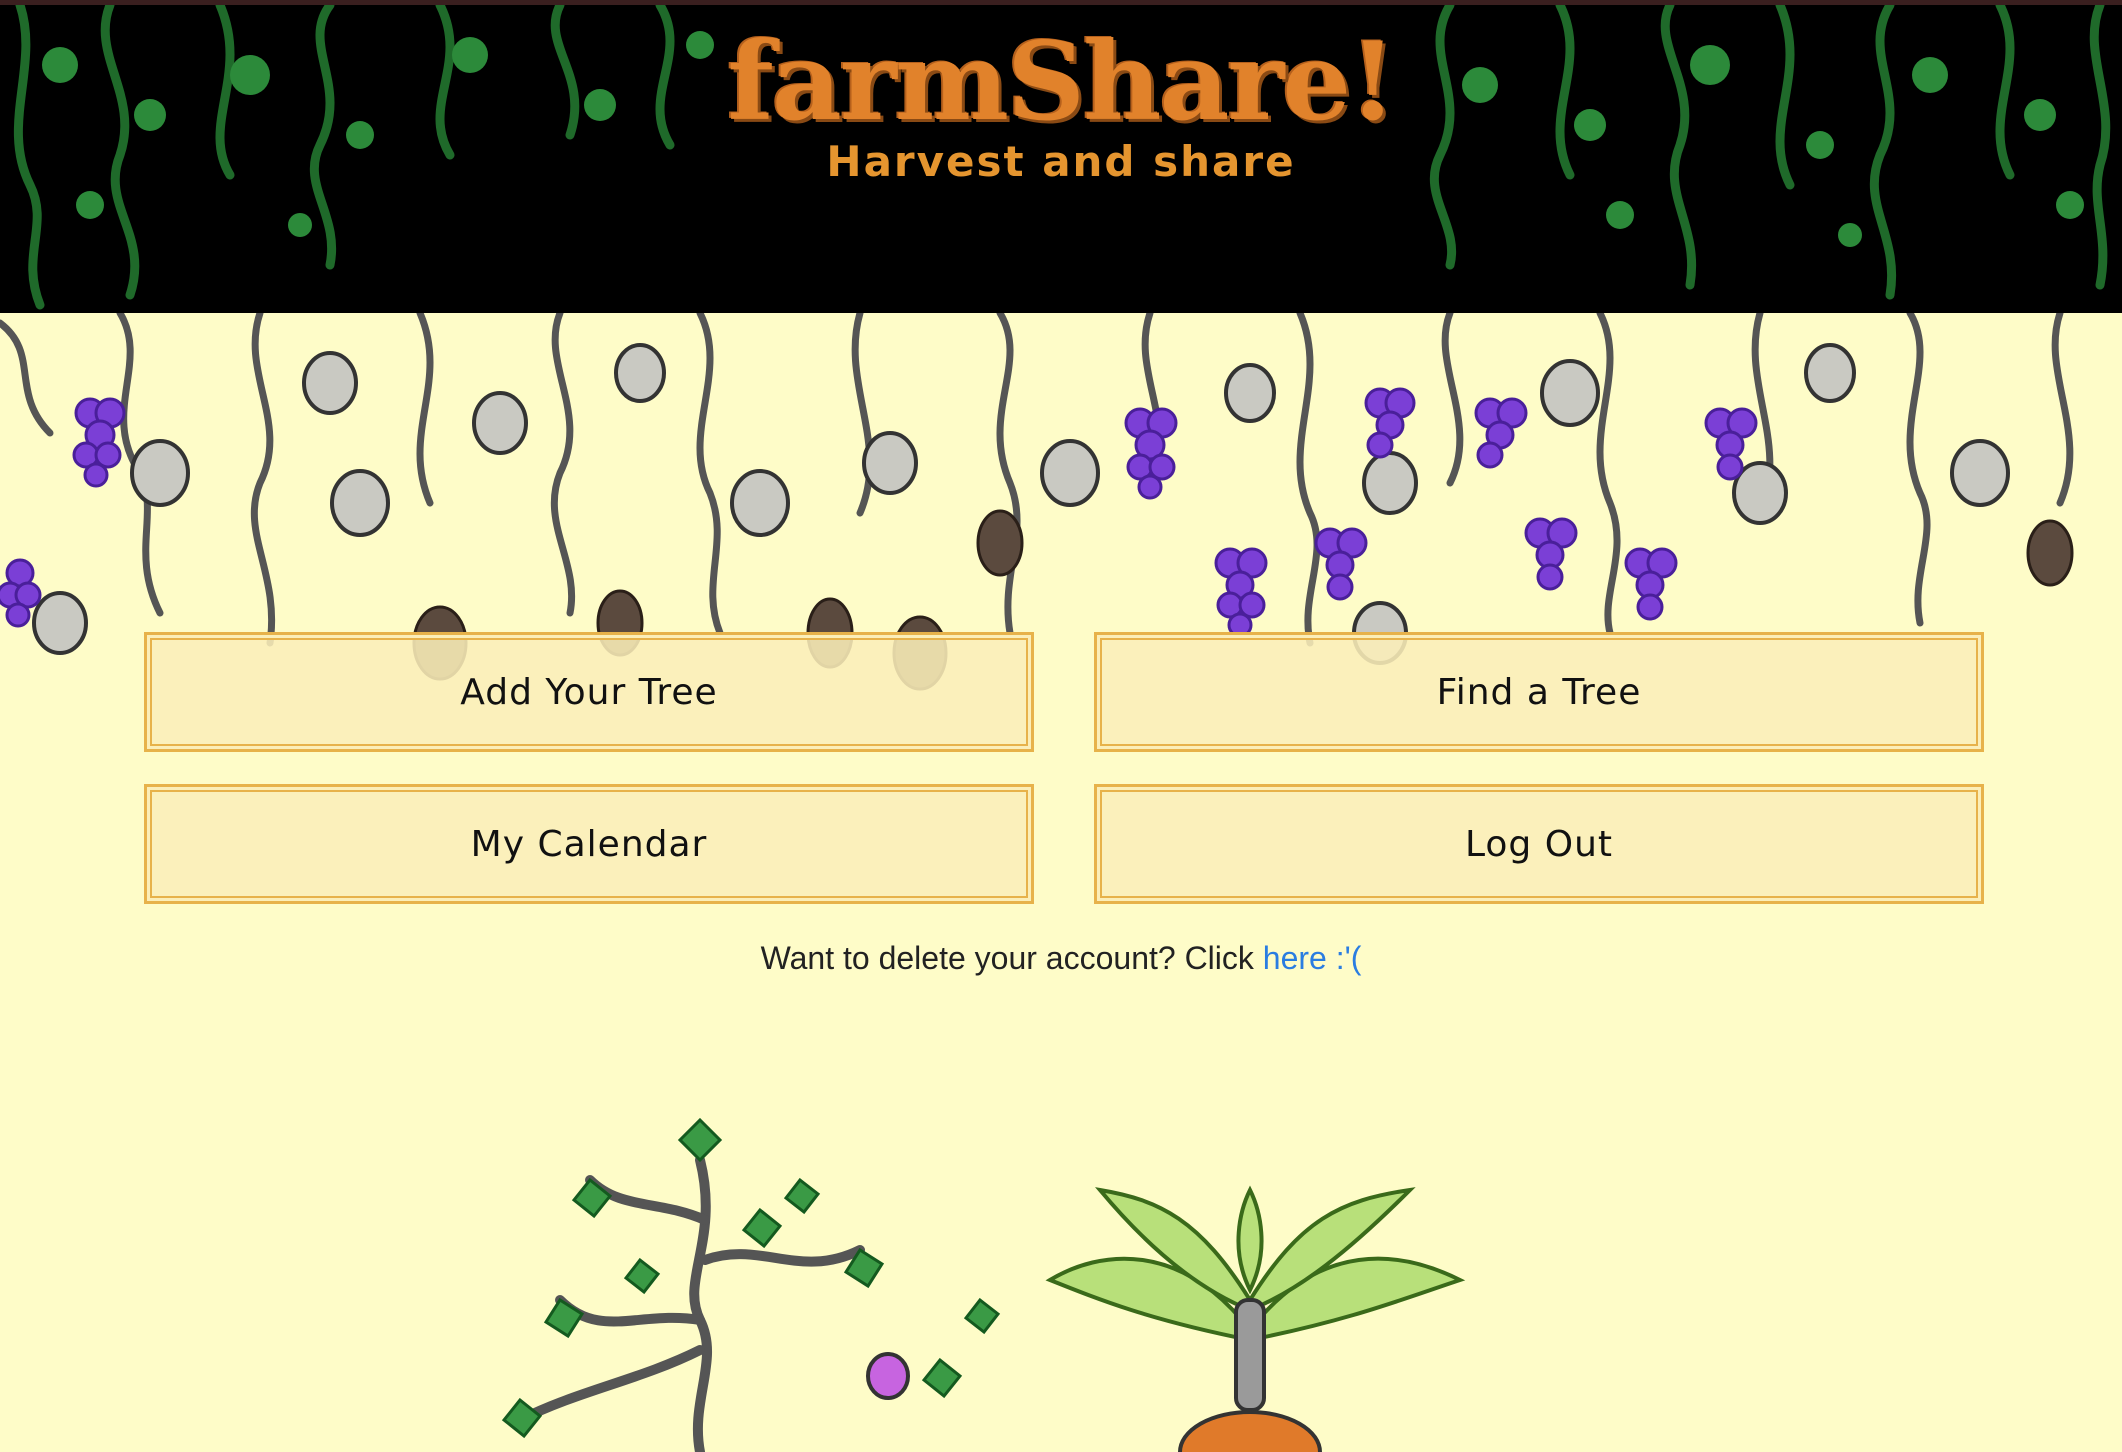 This screenshot has width=2122, height=1452. I want to click on garden-plants-icon, so click(983, 1284).